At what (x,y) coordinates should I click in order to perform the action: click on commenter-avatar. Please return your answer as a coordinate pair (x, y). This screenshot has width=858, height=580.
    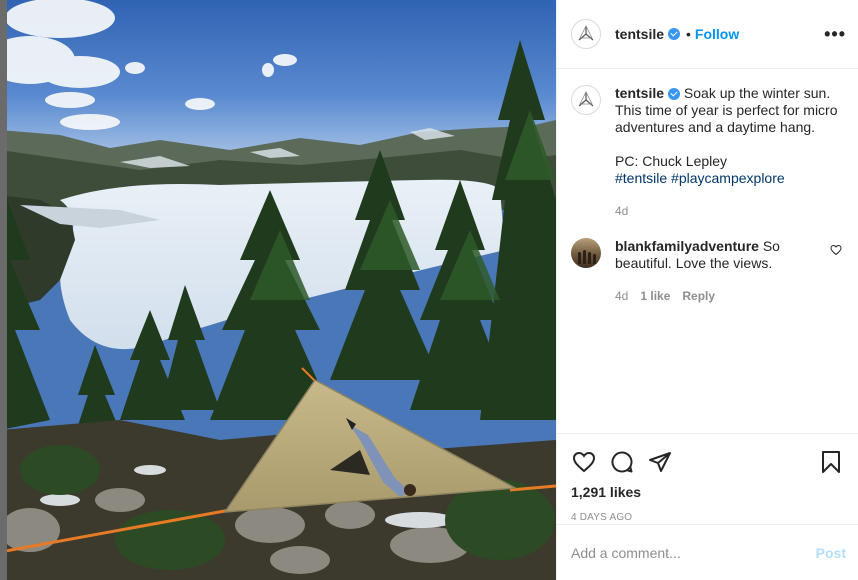
    Looking at the image, I should click on (586, 253).